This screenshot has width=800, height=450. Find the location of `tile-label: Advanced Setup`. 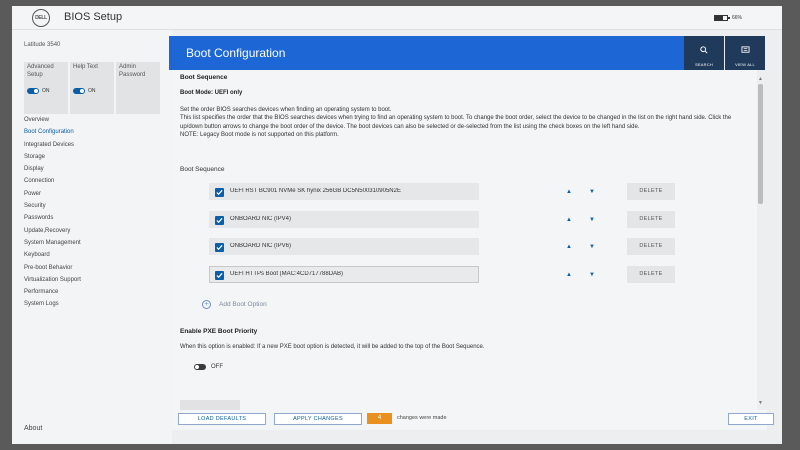

tile-label: Advanced Setup is located at coordinates (40, 71).